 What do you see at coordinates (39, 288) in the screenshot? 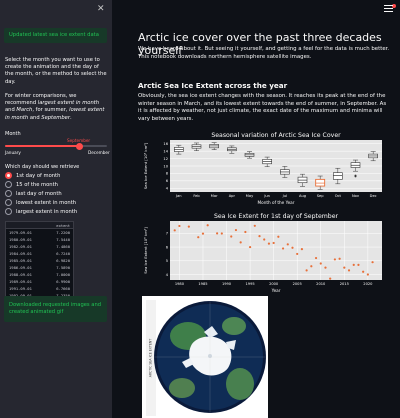
I see `table-row: 1991-09-01 6.7660` at bounding box center [39, 288].